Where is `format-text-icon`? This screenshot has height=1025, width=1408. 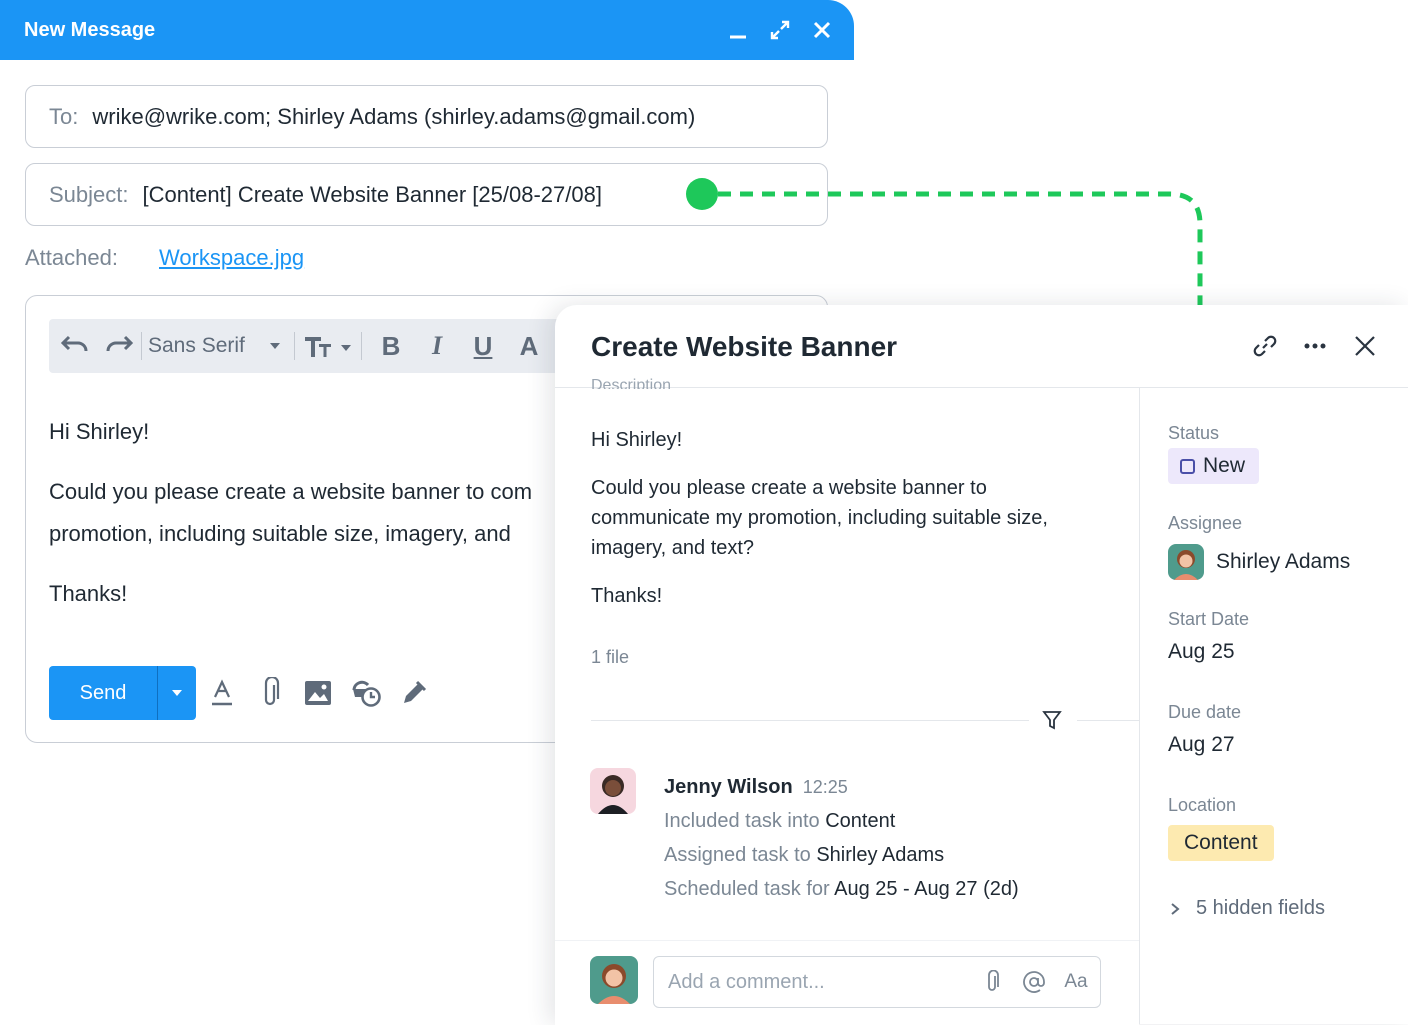
format-text-icon is located at coordinates (222, 693).